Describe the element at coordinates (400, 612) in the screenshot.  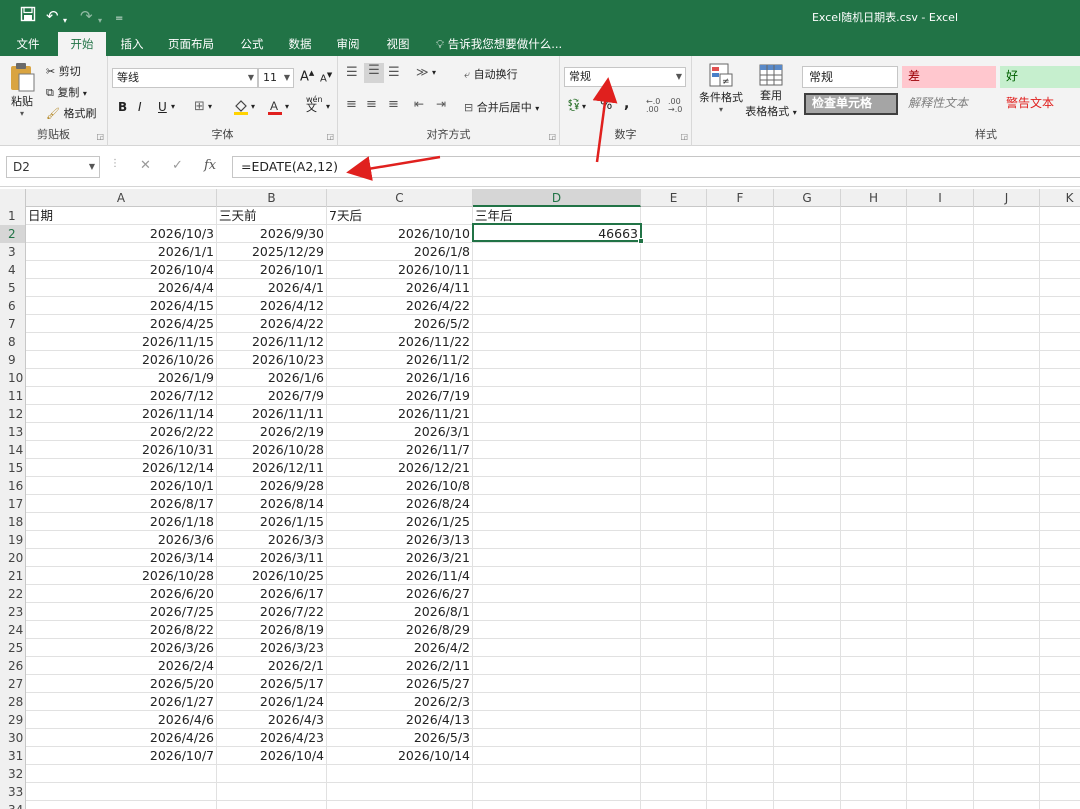
I see `cell-c: 2026/8/1` at that location.